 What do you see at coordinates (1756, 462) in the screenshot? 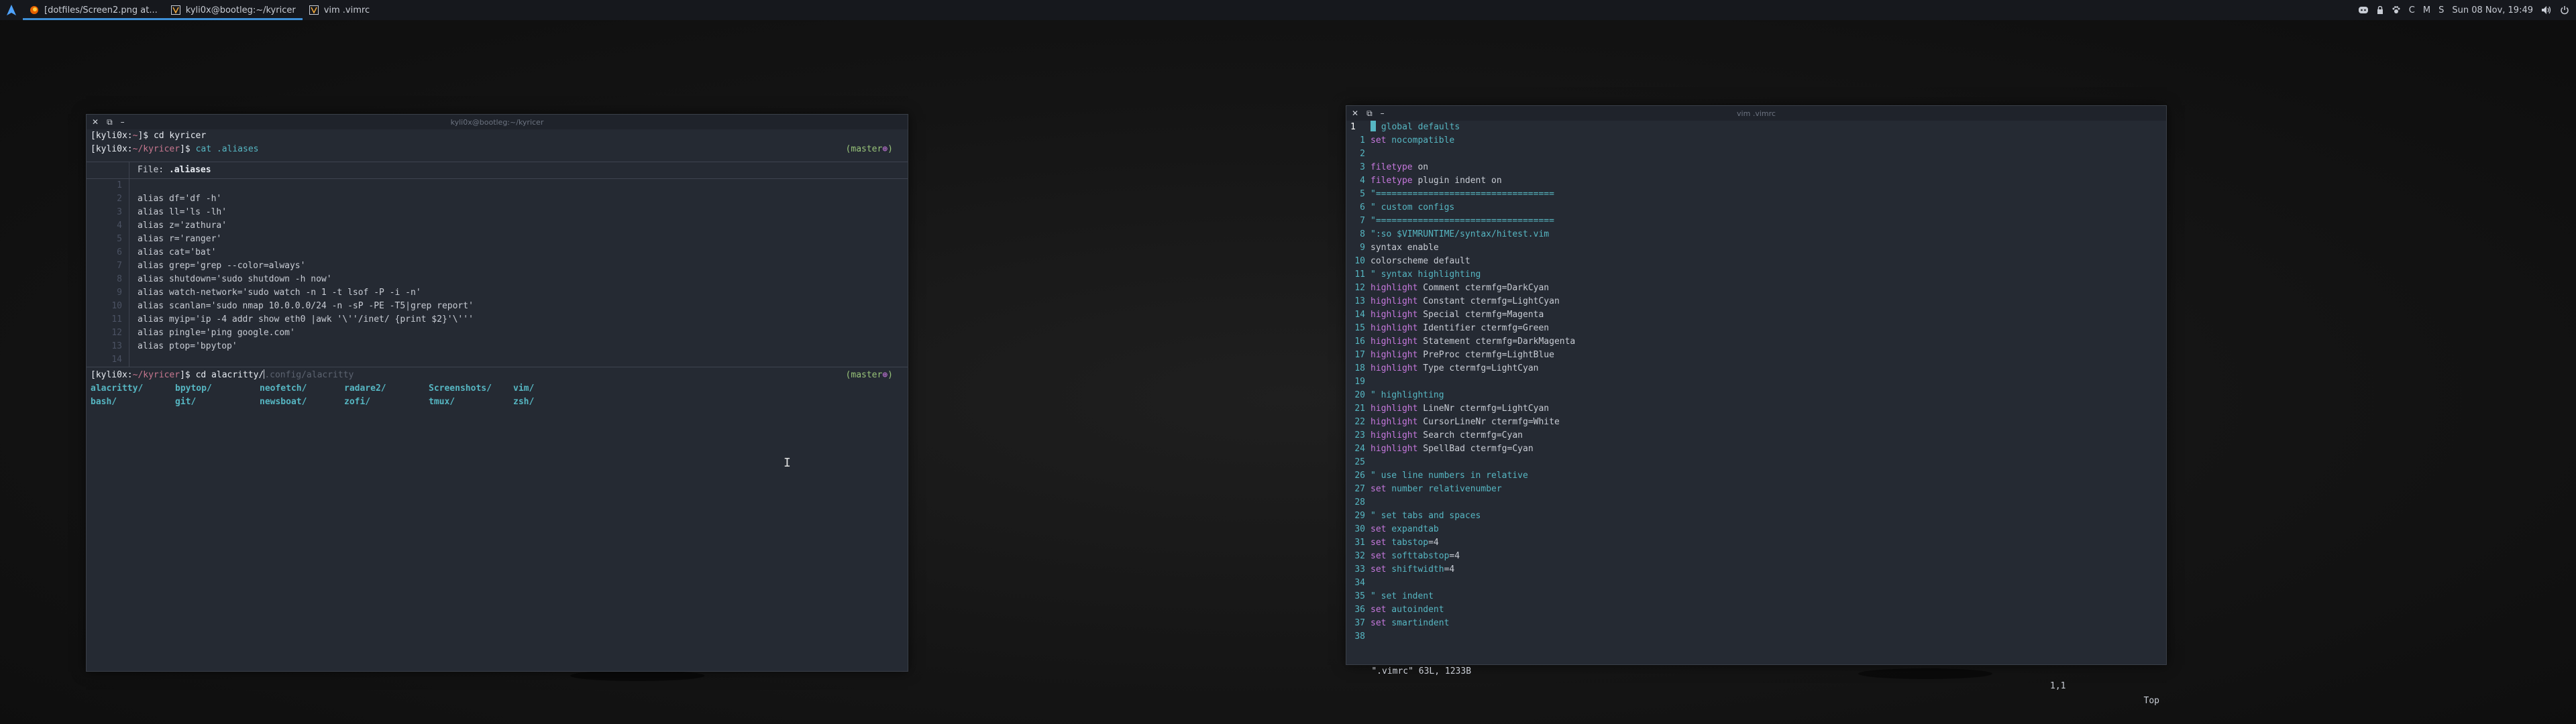
I see `vim-line: 25` at bounding box center [1756, 462].